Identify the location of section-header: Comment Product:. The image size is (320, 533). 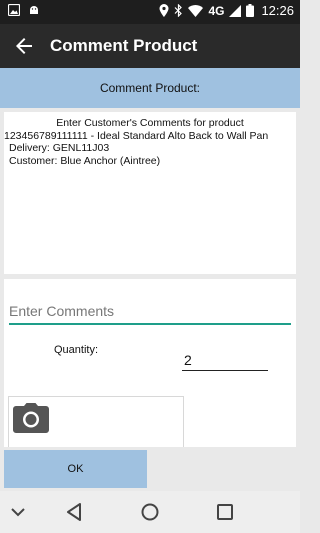
(150, 88).